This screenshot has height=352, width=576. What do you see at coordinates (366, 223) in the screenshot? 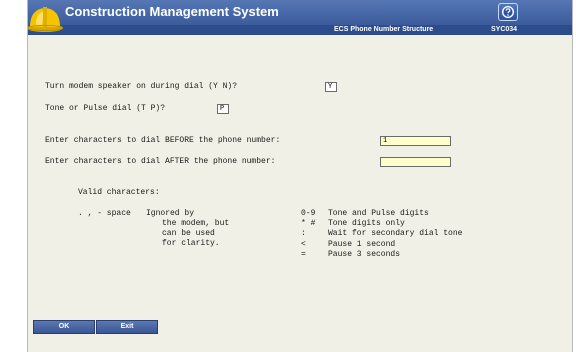
I see `help-right-desc: Tone digits only` at bounding box center [366, 223].